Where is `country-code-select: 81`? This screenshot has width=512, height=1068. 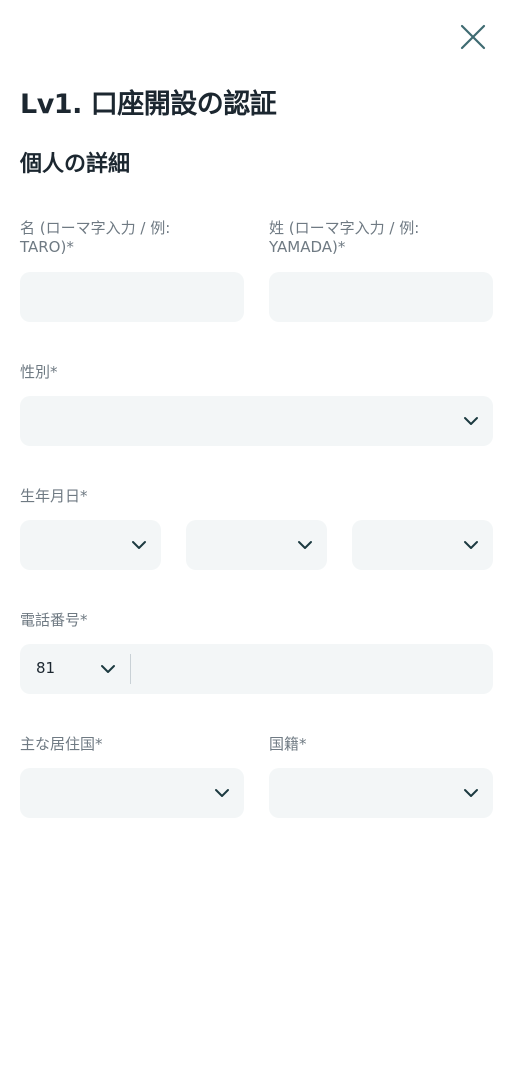
country-code-select: 81 is located at coordinates (75, 669).